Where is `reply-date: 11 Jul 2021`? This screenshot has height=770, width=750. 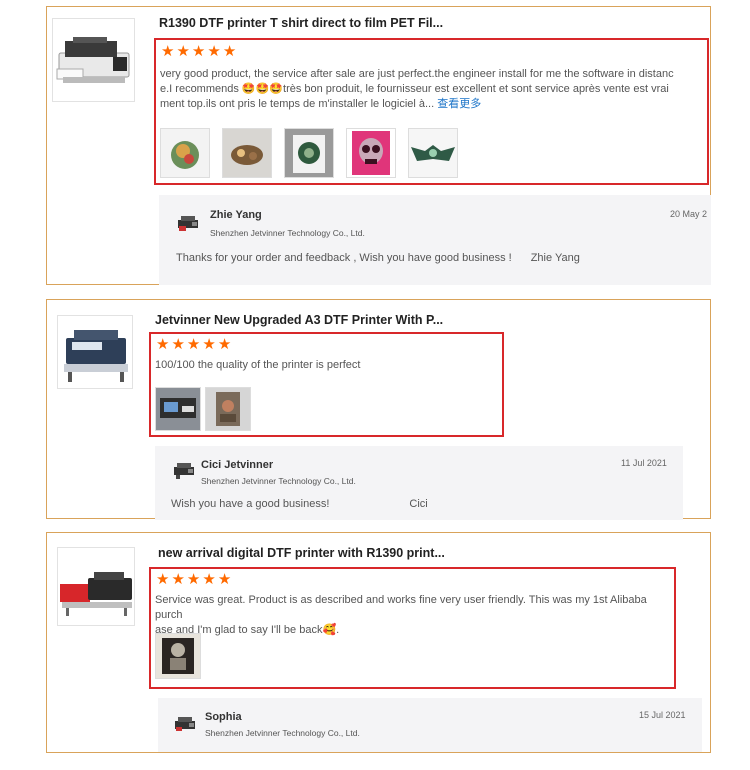 reply-date: 11 Jul 2021 is located at coordinates (644, 463).